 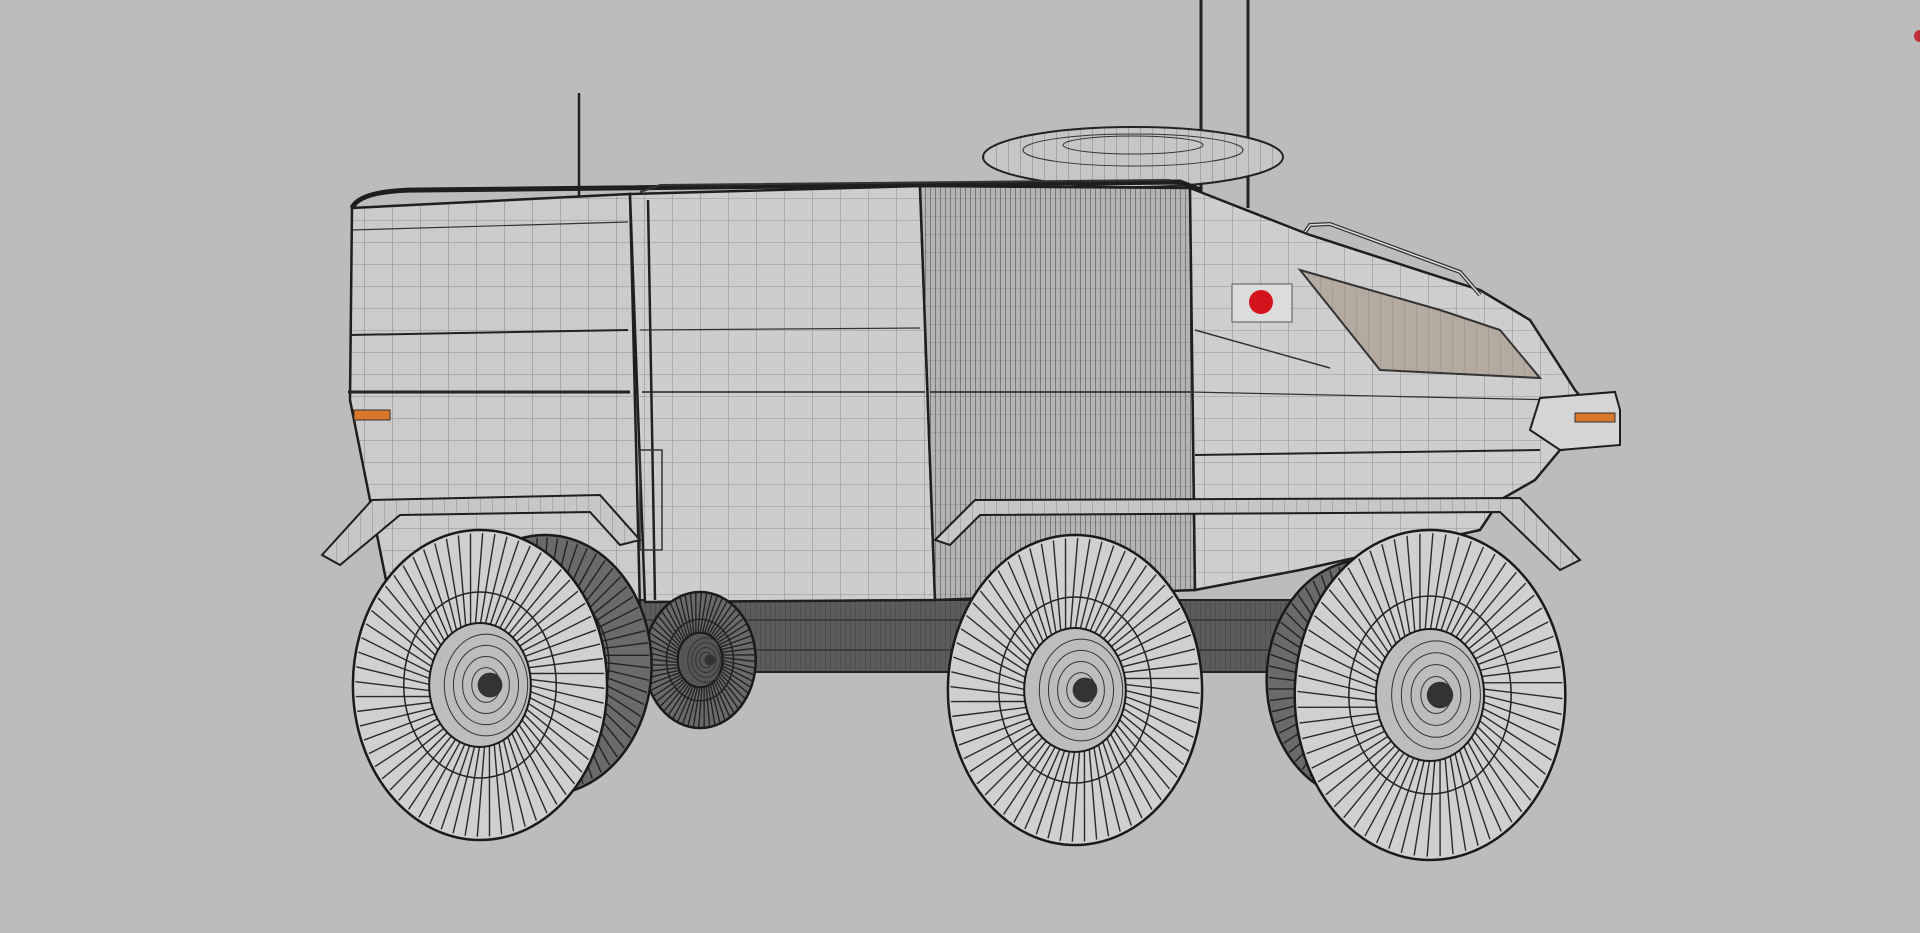 I want to click on middle-box, so click(x=782, y=394).